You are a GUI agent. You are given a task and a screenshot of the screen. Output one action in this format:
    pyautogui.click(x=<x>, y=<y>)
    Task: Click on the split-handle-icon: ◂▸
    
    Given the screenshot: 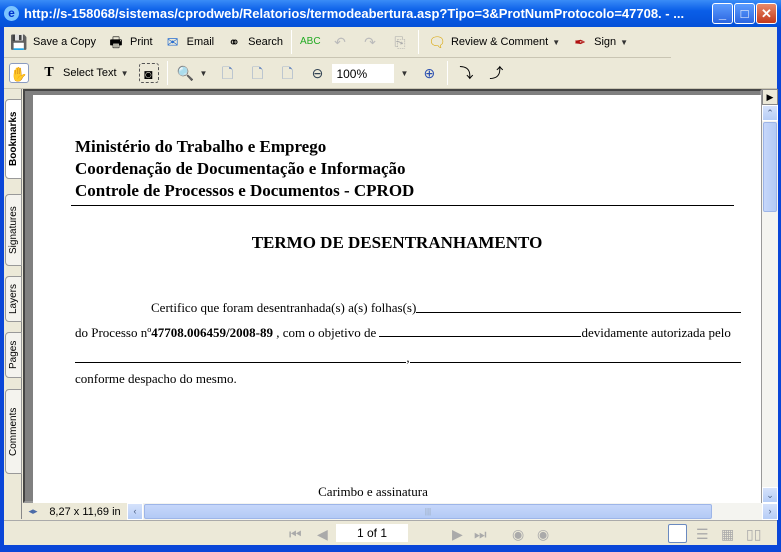 What is the action you would take?
    pyautogui.click(x=33, y=511)
    